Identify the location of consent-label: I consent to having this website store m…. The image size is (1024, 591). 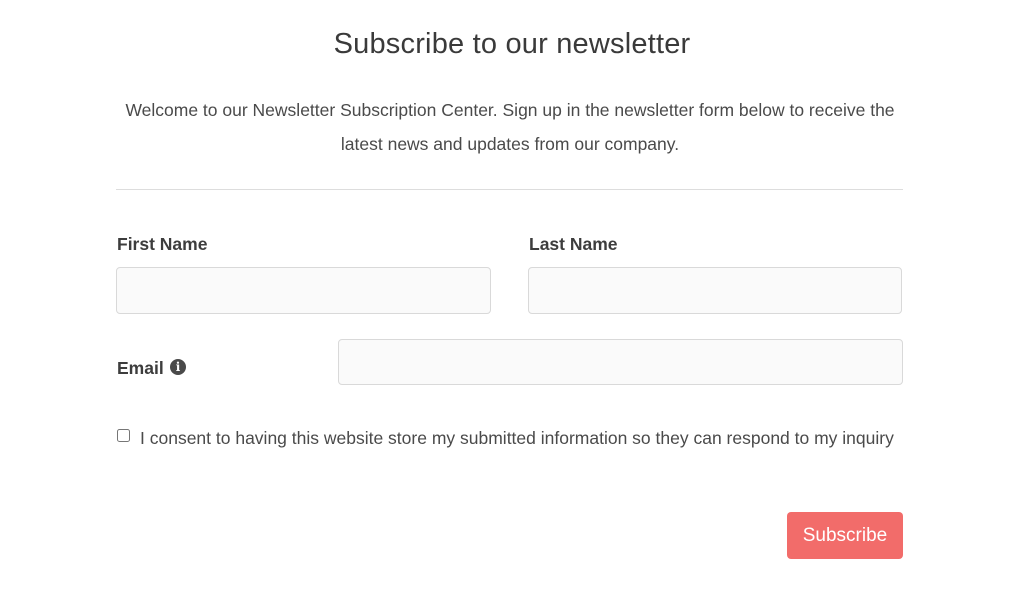
(517, 438).